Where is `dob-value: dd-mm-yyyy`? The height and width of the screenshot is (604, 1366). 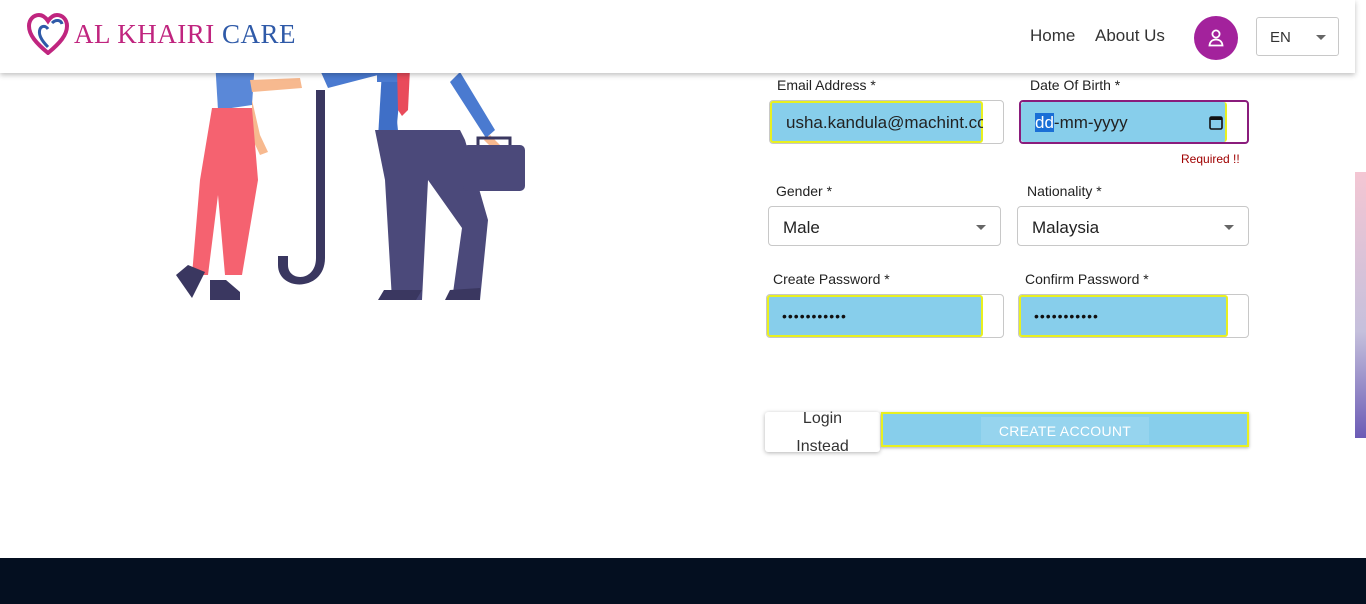
dob-value: dd-mm-yyyy is located at coordinates (1081, 122).